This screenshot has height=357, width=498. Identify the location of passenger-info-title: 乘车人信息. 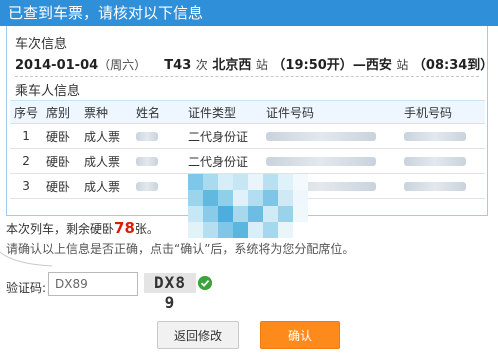
(48, 91).